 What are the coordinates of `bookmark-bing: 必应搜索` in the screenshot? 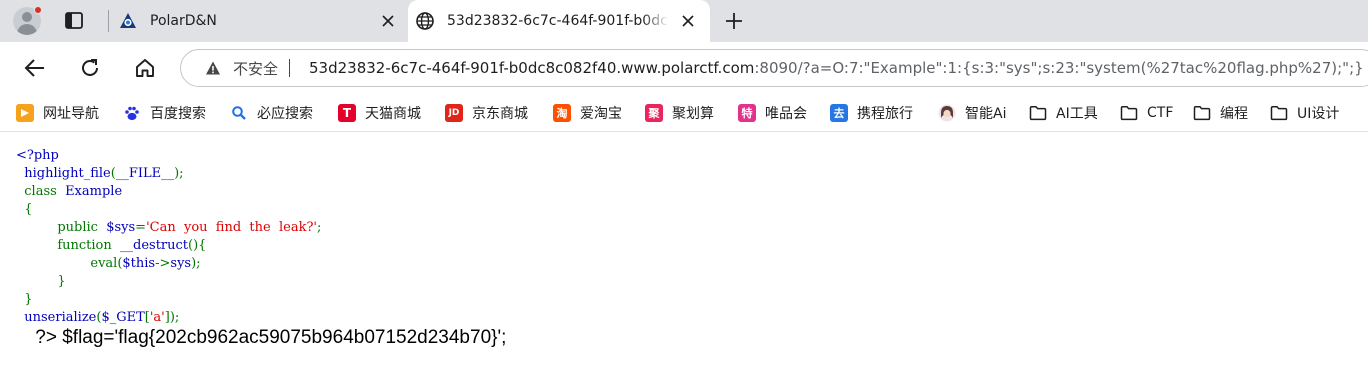 It's located at (271, 113).